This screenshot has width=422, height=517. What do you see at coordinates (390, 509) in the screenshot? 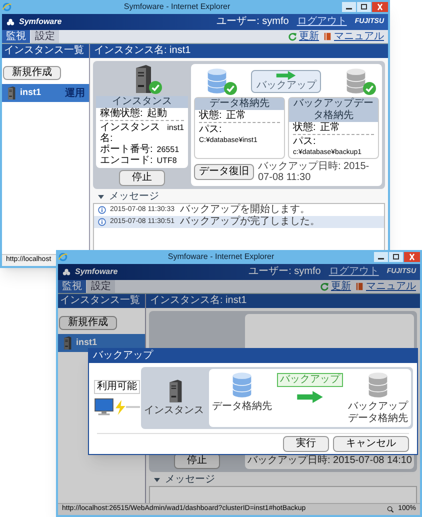
I see `zoom-icon` at bounding box center [390, 509].